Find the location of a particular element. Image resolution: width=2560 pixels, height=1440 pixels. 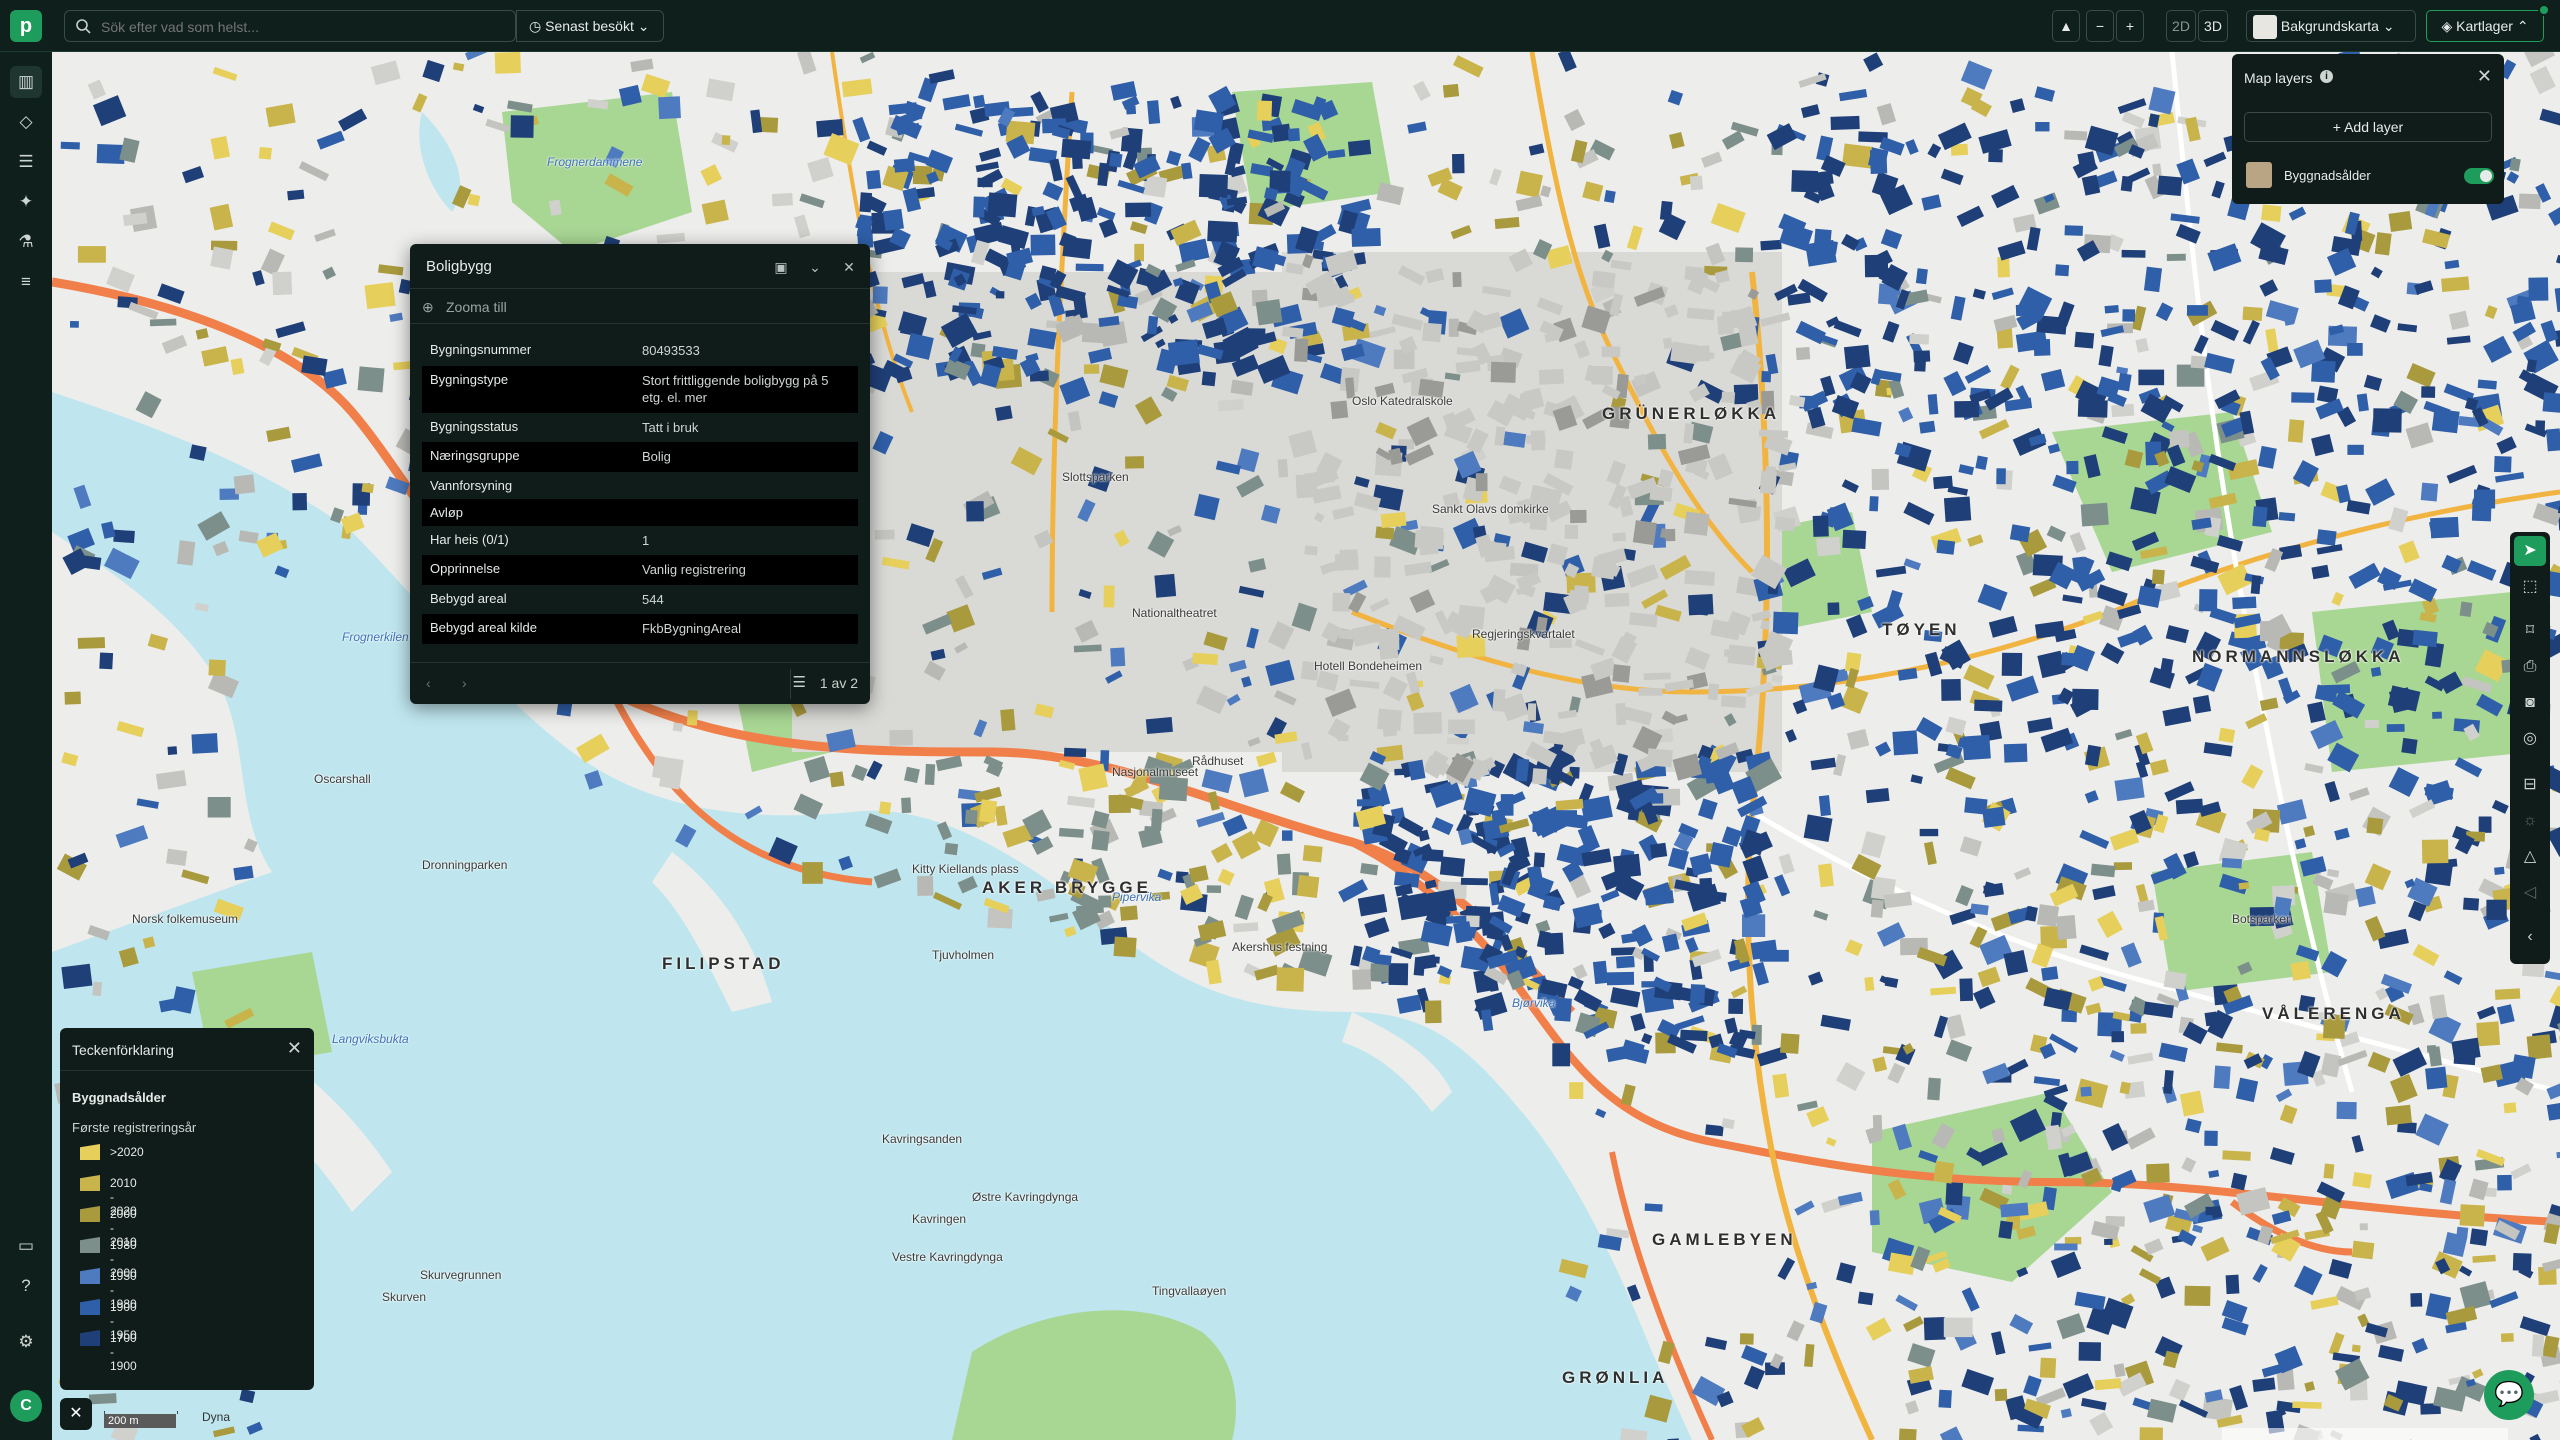

info-icon: i is located at coordinates (2326, 76).